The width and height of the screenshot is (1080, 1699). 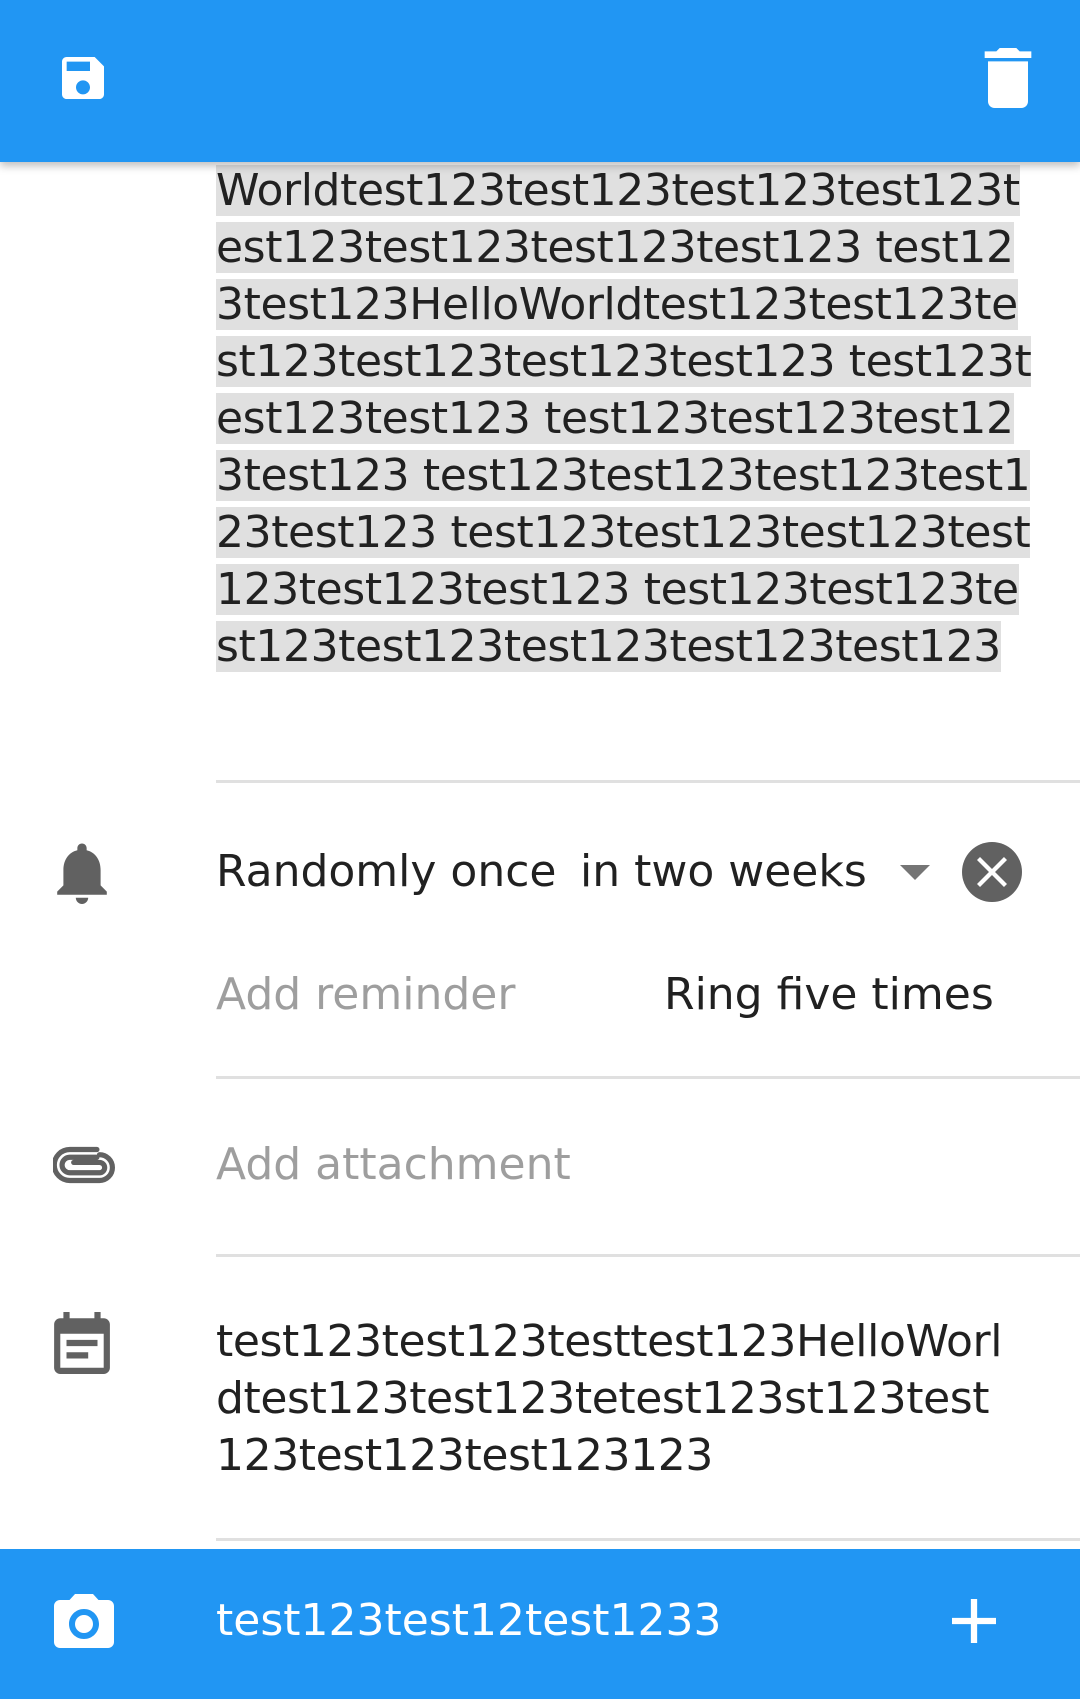 What do you see at coordinates (723, 872) in the screenshot?
I see `reminder-frequency-dropdown: in two weeks` at bounding box center [723, 872].